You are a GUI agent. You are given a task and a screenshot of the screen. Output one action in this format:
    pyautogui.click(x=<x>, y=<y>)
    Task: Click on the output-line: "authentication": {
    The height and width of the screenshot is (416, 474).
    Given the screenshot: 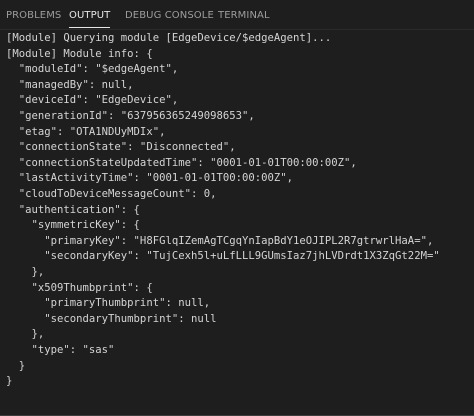 What is the action you would take?
    pyautogui.click(x=73, y=209)
    